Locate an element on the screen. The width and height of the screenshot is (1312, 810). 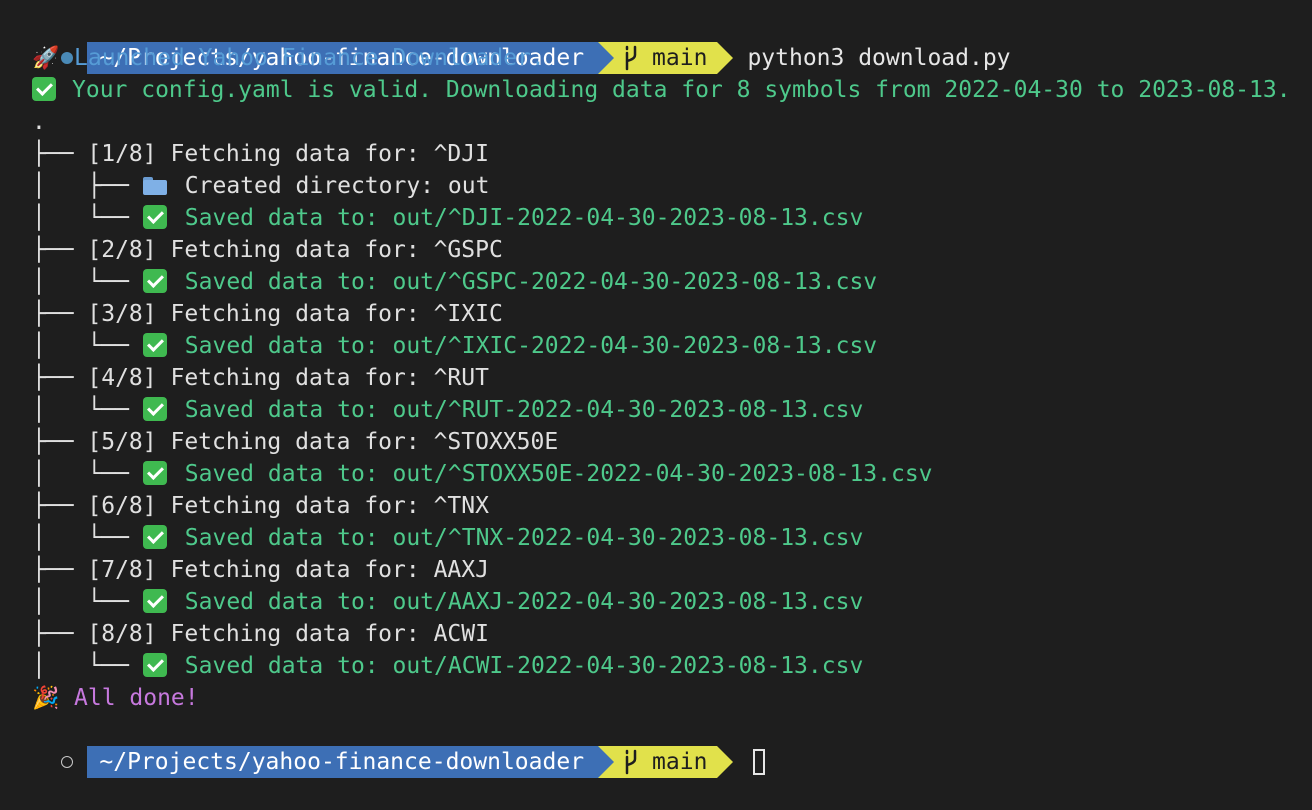
created-dir-message: Created directory: out is located at coordinates (337, 186).